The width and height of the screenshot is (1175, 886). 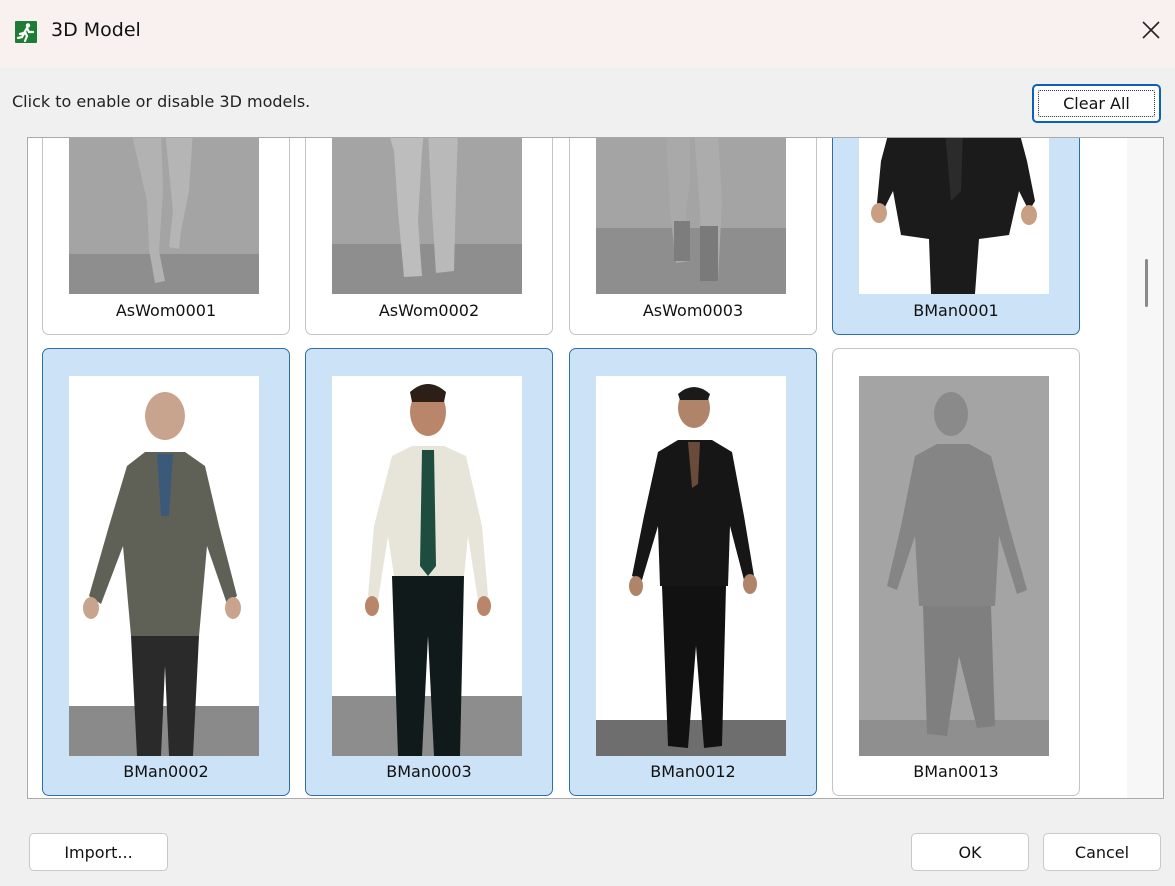 I want to click on model-label: BMan0003, so click(x=429, y=771).